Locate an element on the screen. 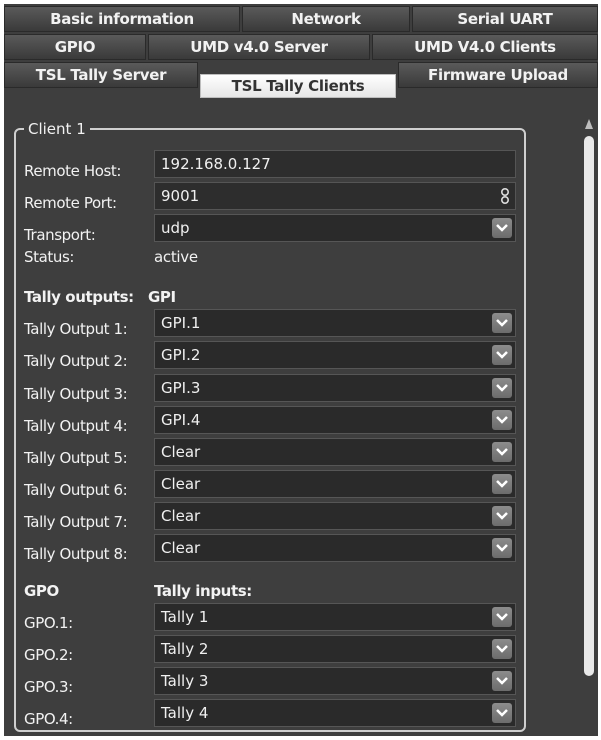 This screenshot has width=601, height=740. remote-host-input: 192.168.0.127 is located at coordinates (335, 164).